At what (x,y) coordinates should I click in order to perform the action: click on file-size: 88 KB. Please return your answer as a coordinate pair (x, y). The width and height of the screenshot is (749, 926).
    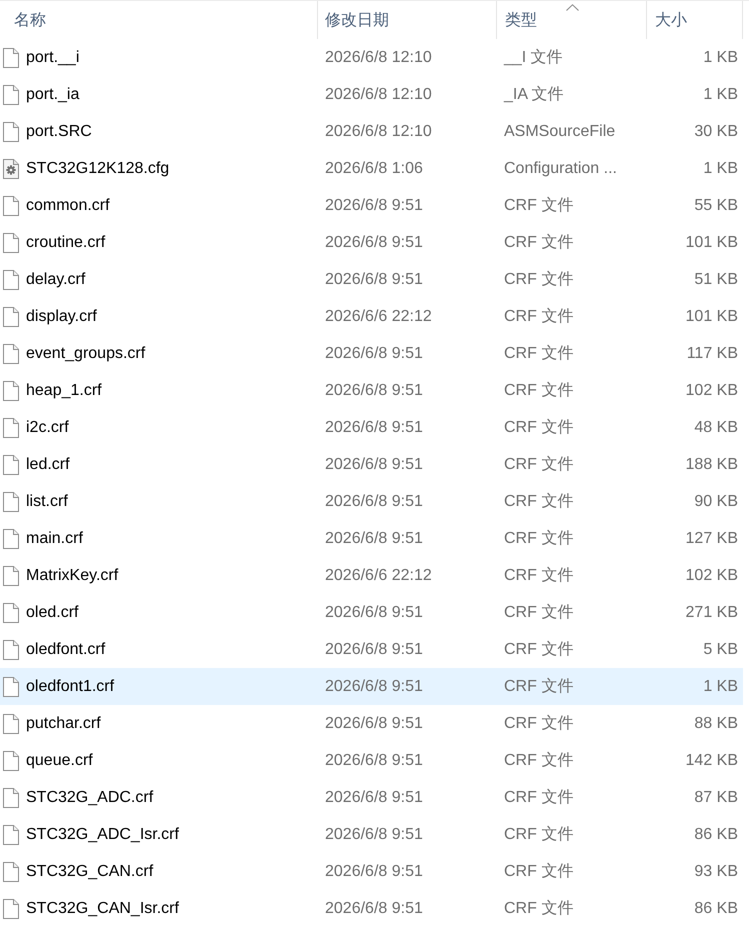
    Looking at the image, I should click on (716, 723).